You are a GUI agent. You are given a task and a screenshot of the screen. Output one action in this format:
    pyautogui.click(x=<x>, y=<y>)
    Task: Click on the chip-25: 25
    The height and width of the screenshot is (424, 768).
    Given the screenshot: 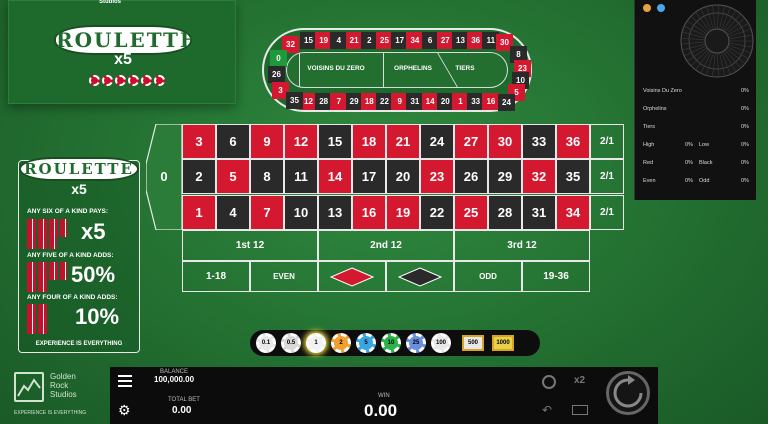 What is the action you would take?
    pyautogui.click(x=416, y=343)
    